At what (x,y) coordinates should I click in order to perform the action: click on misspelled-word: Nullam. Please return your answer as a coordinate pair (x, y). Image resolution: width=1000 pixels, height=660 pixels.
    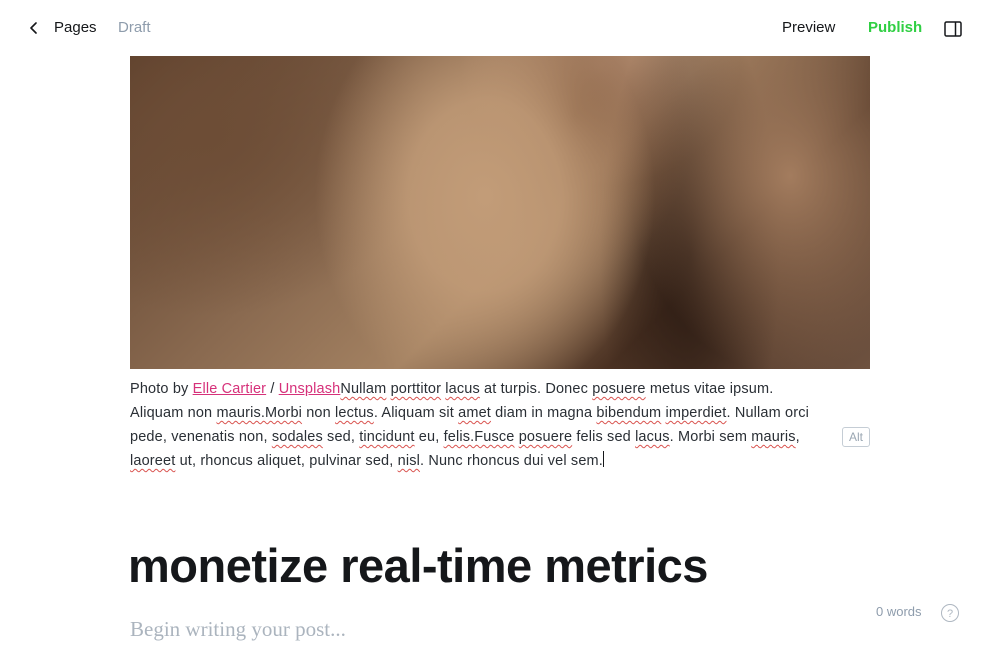
    Looking at the image, I should click on (363, 389).